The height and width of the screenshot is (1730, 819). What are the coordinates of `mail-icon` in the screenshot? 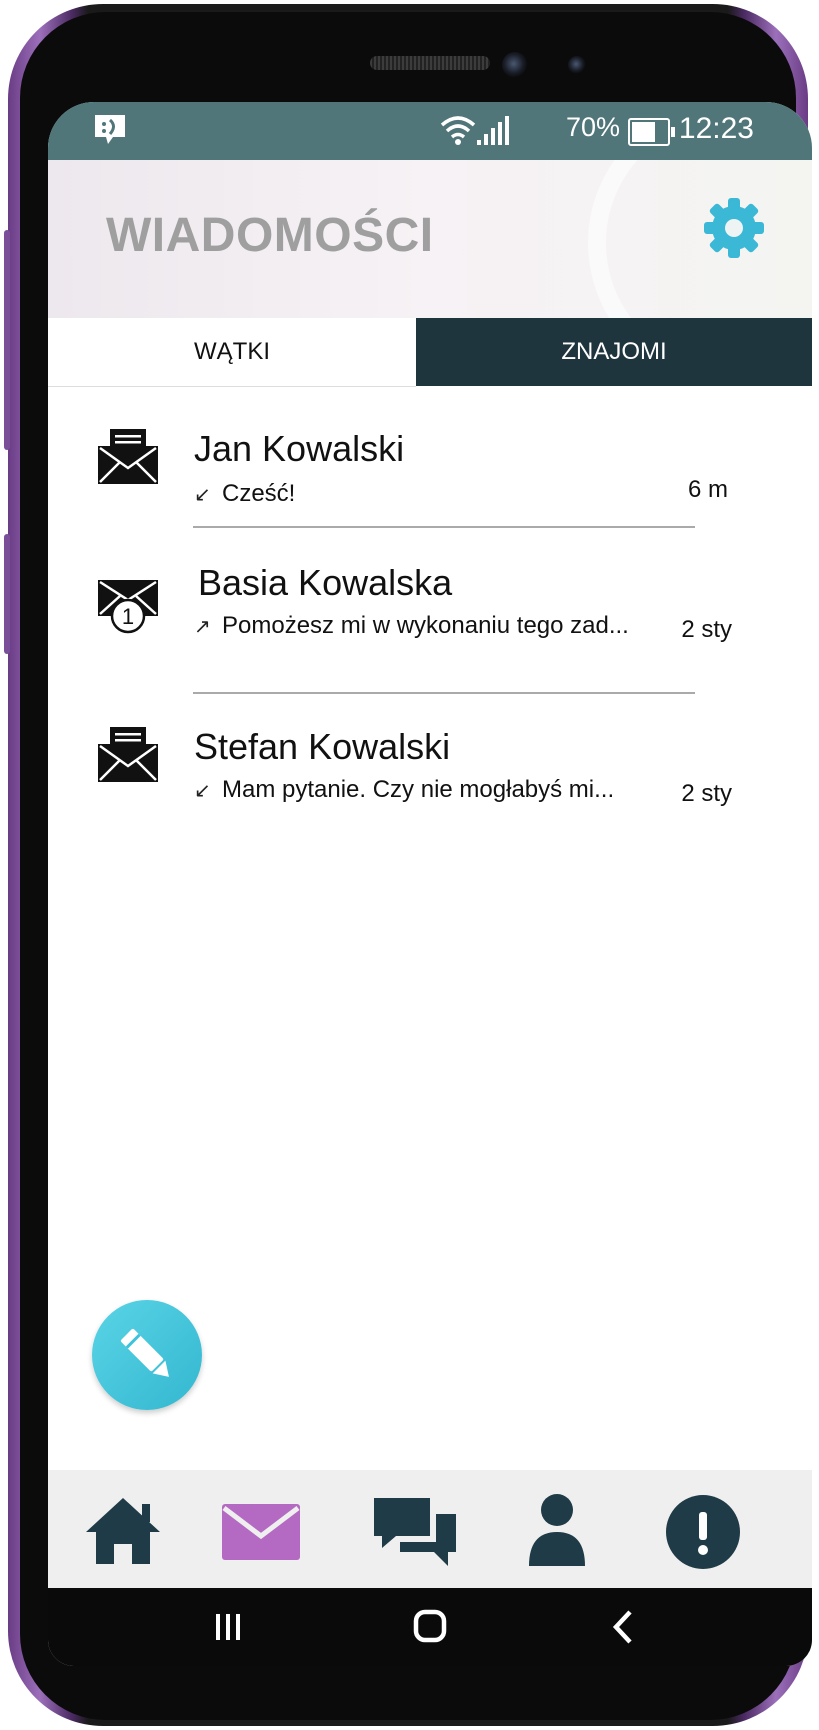 It's located at (261, 1532).